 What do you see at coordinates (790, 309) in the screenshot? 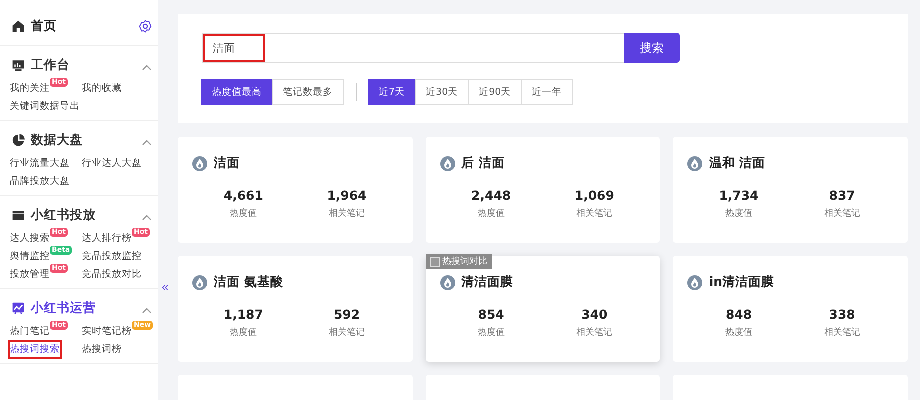
I see `keyword-card: in清洁面膜 848 热度值 338 相关笔记` at bounding box center [790, 309].